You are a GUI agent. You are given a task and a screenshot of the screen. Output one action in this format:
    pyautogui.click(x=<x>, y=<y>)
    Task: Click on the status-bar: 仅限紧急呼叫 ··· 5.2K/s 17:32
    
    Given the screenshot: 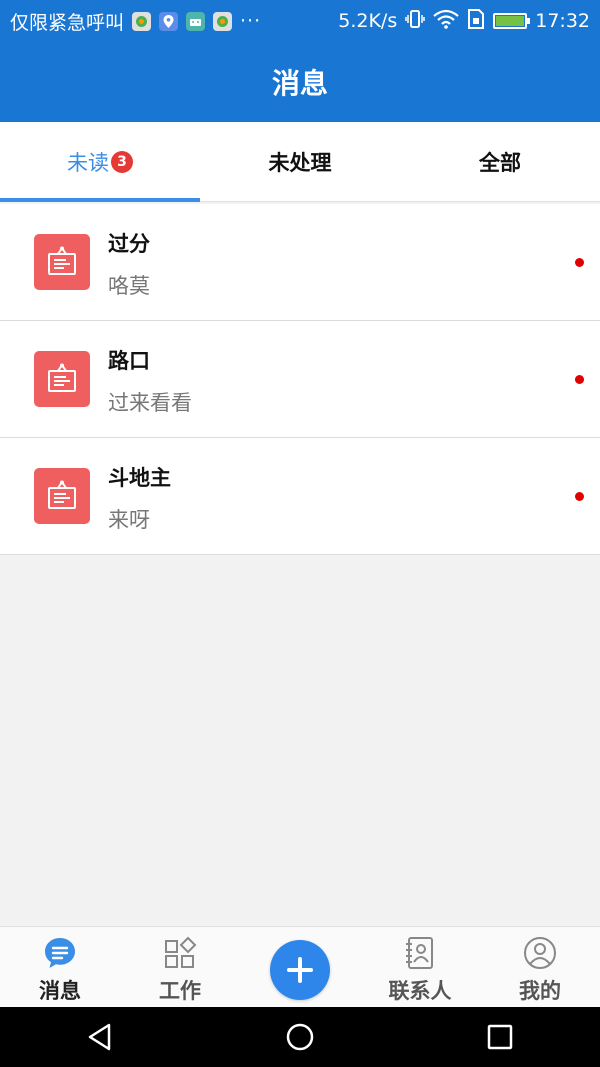 What is the action you would take?
    pyautogui.click(x=300, y=21)
    